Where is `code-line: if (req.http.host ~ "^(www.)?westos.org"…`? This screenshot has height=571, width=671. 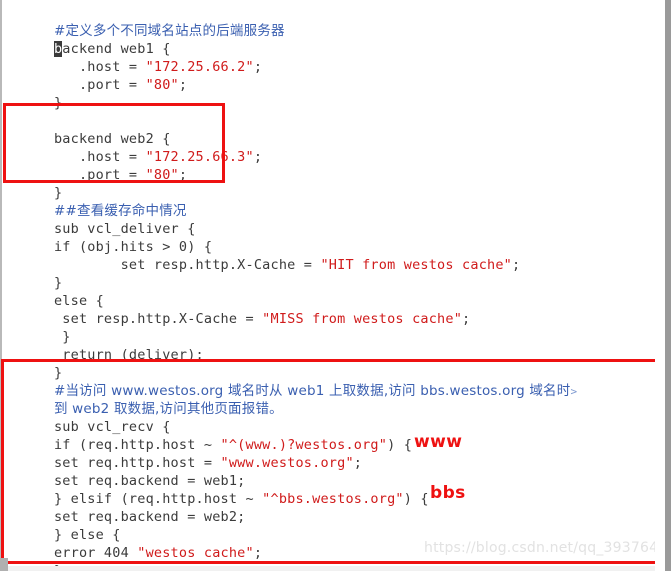 code-line: if (req.http.host ~ "^(www.)?westos.org"… is located at coordinates (208, 435).